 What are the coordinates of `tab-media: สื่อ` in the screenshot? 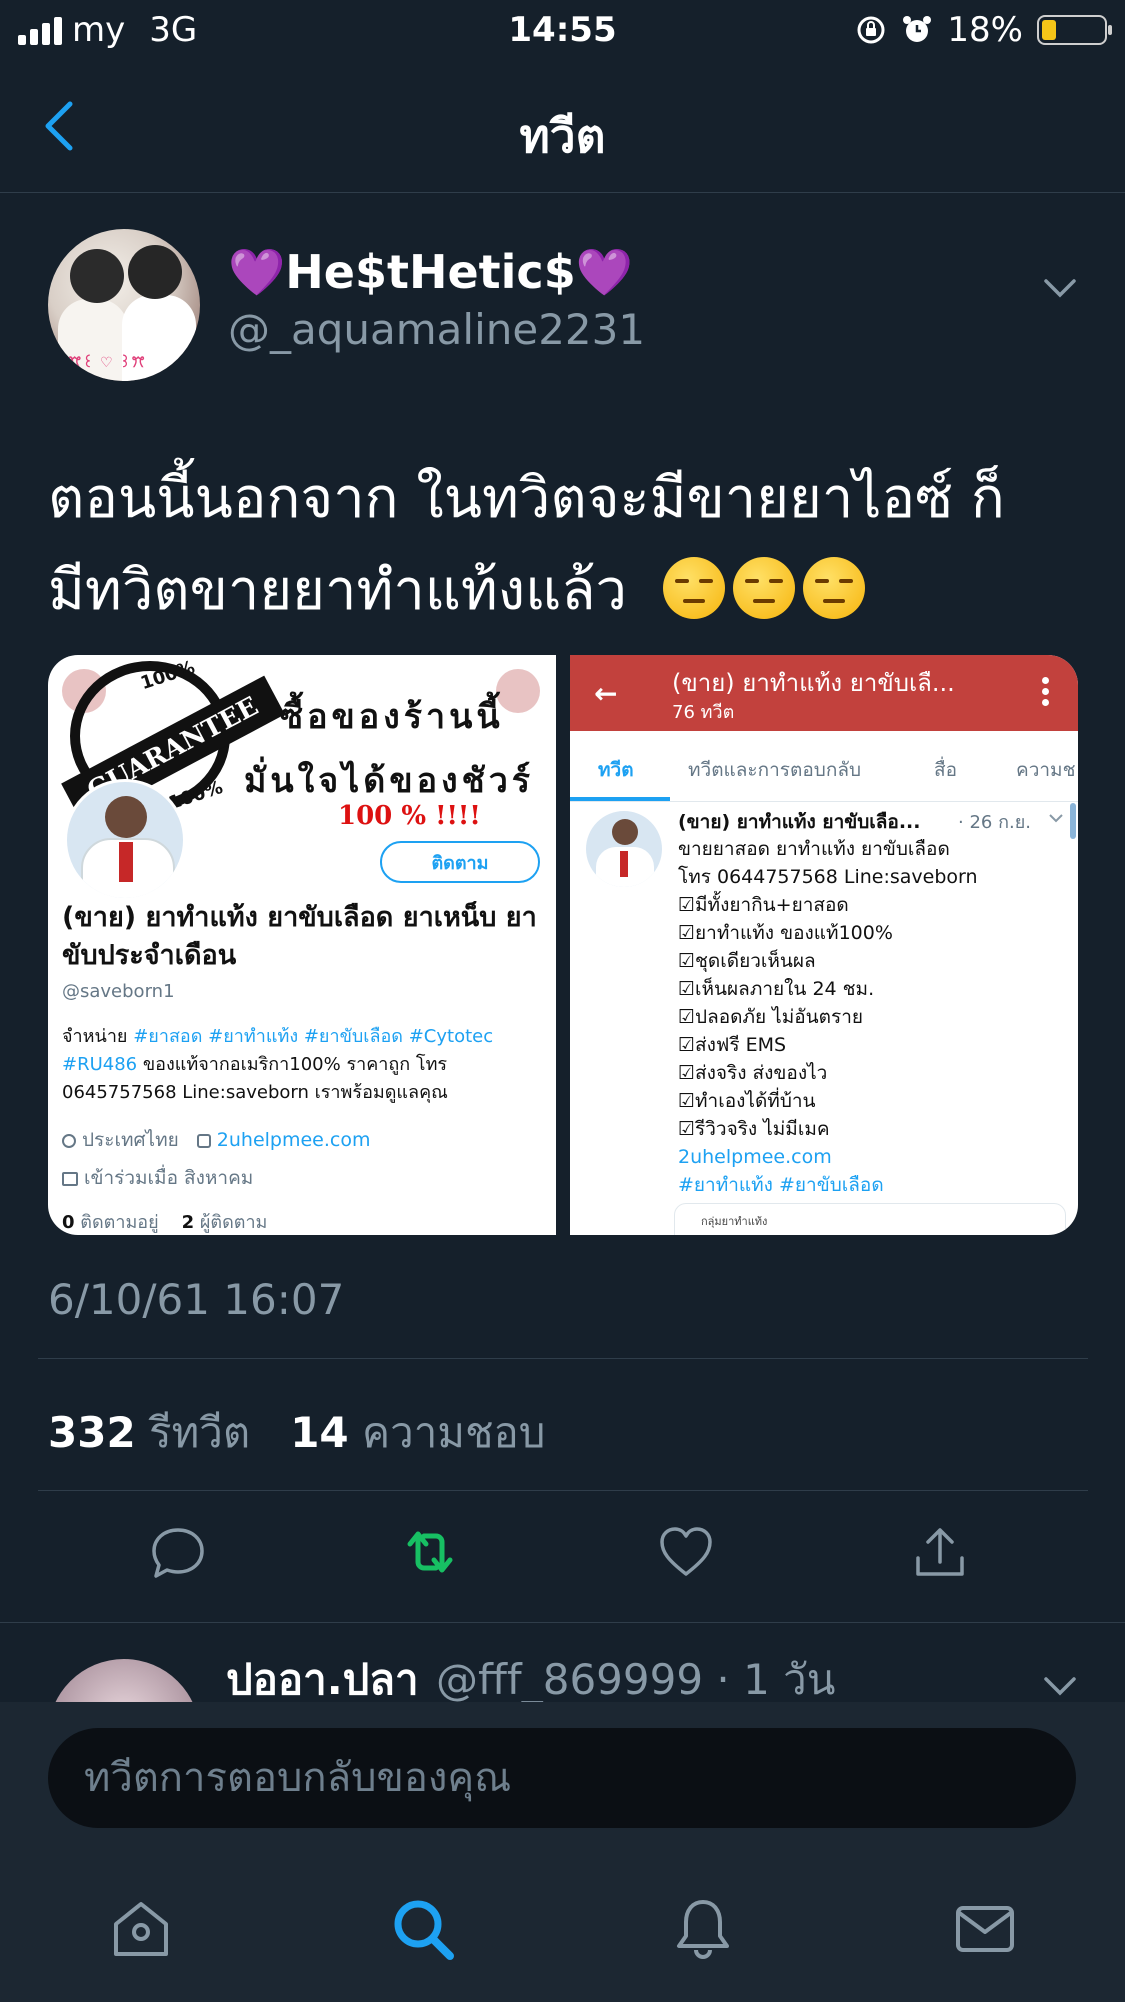 It's located at (946, 770).